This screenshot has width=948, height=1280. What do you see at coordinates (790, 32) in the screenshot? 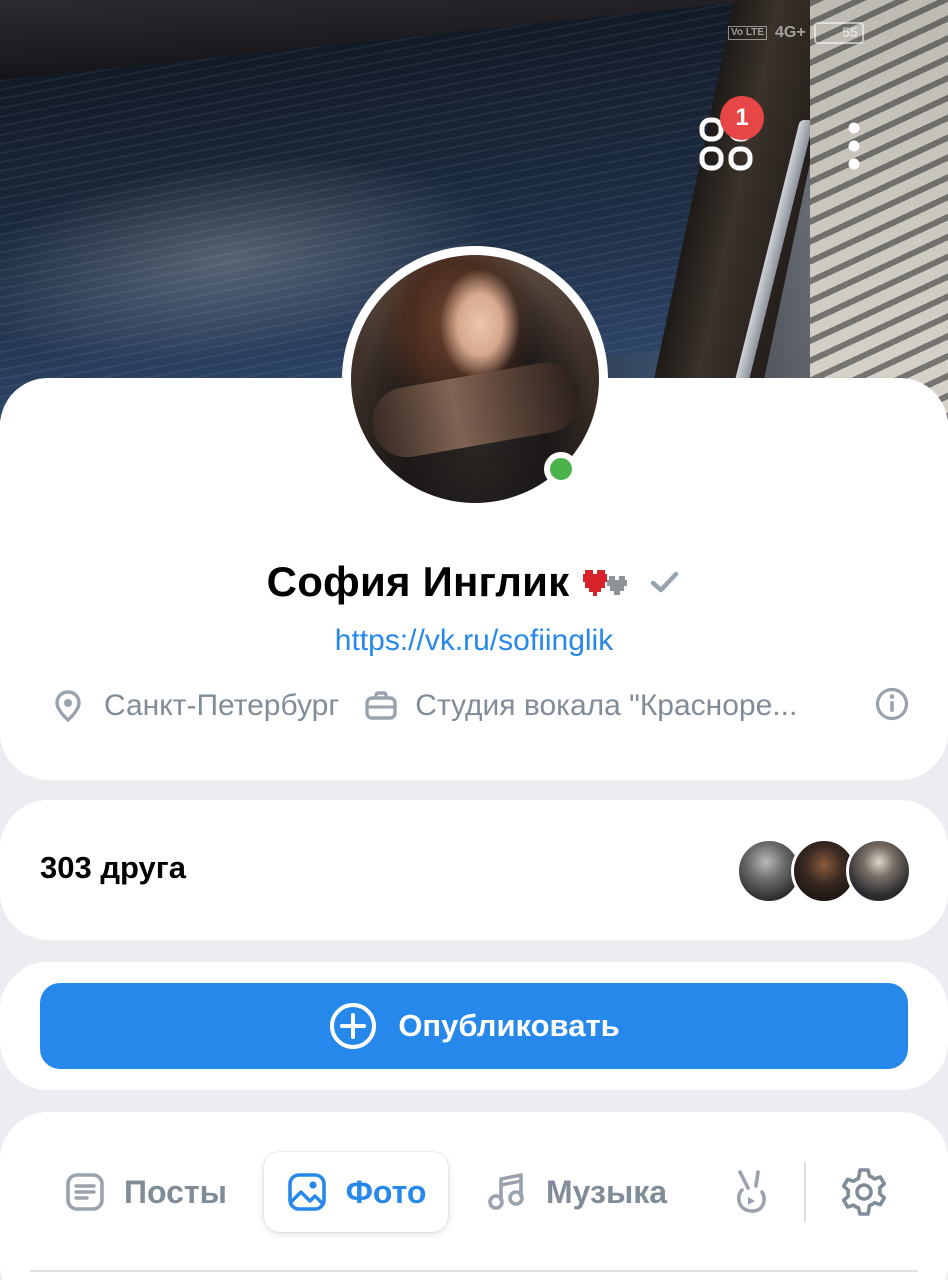
I see `network-indicator: 4G+` at bounding box center [790, 32].